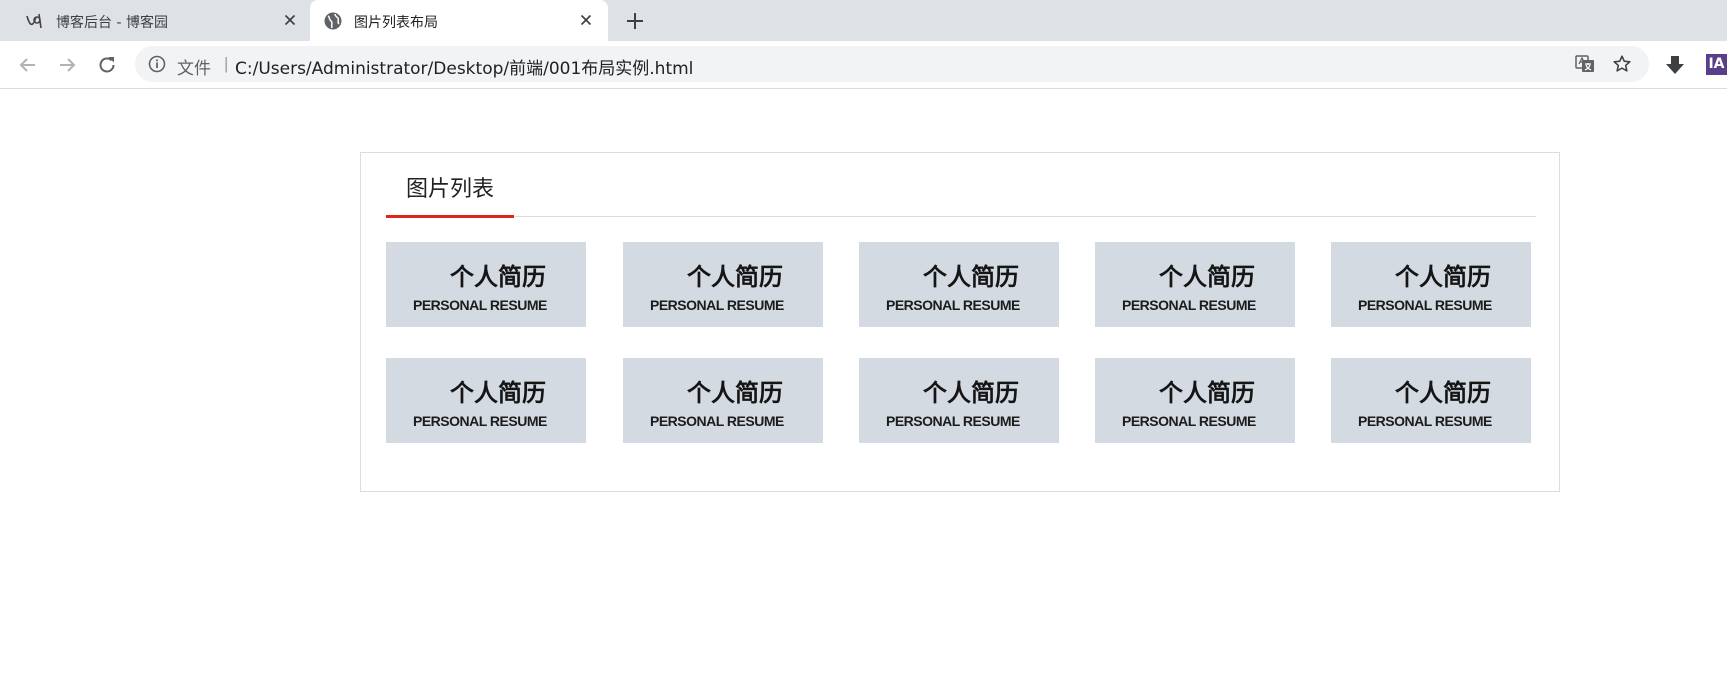 Image resolution: width=1727 pixels, height=699 pixels. I want to click on tab-image-list-layout: 图片列表布局, so click(459, 20).